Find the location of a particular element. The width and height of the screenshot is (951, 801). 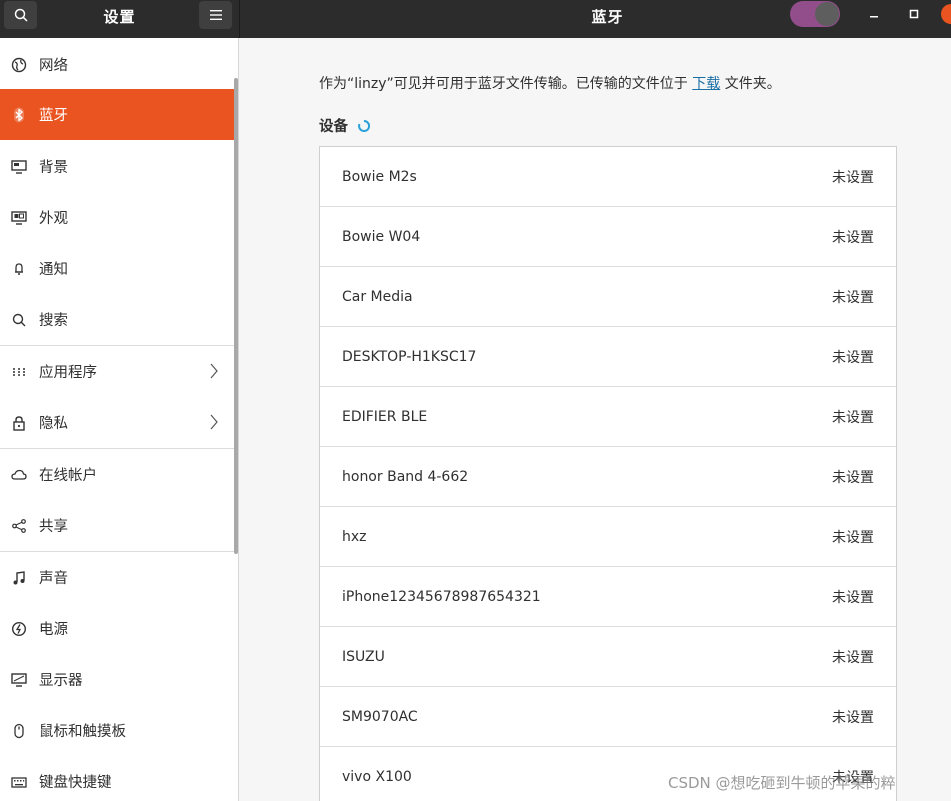

sidebar-item-appearance: 外观 is located at coordinates (119, 217).